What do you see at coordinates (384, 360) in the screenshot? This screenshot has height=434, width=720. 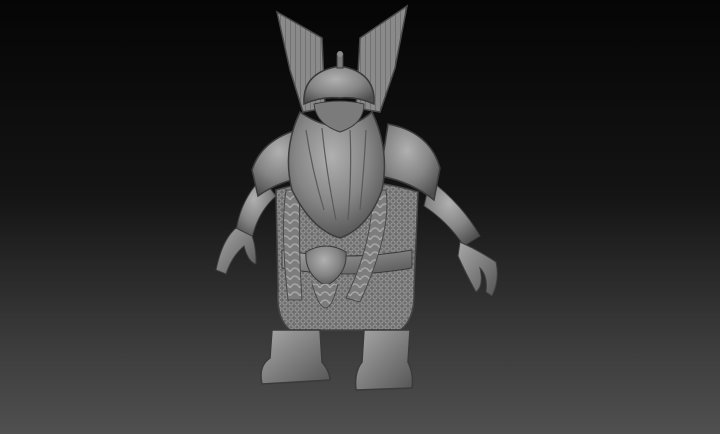 I see `right-boot` at bounding box center [384, 360].